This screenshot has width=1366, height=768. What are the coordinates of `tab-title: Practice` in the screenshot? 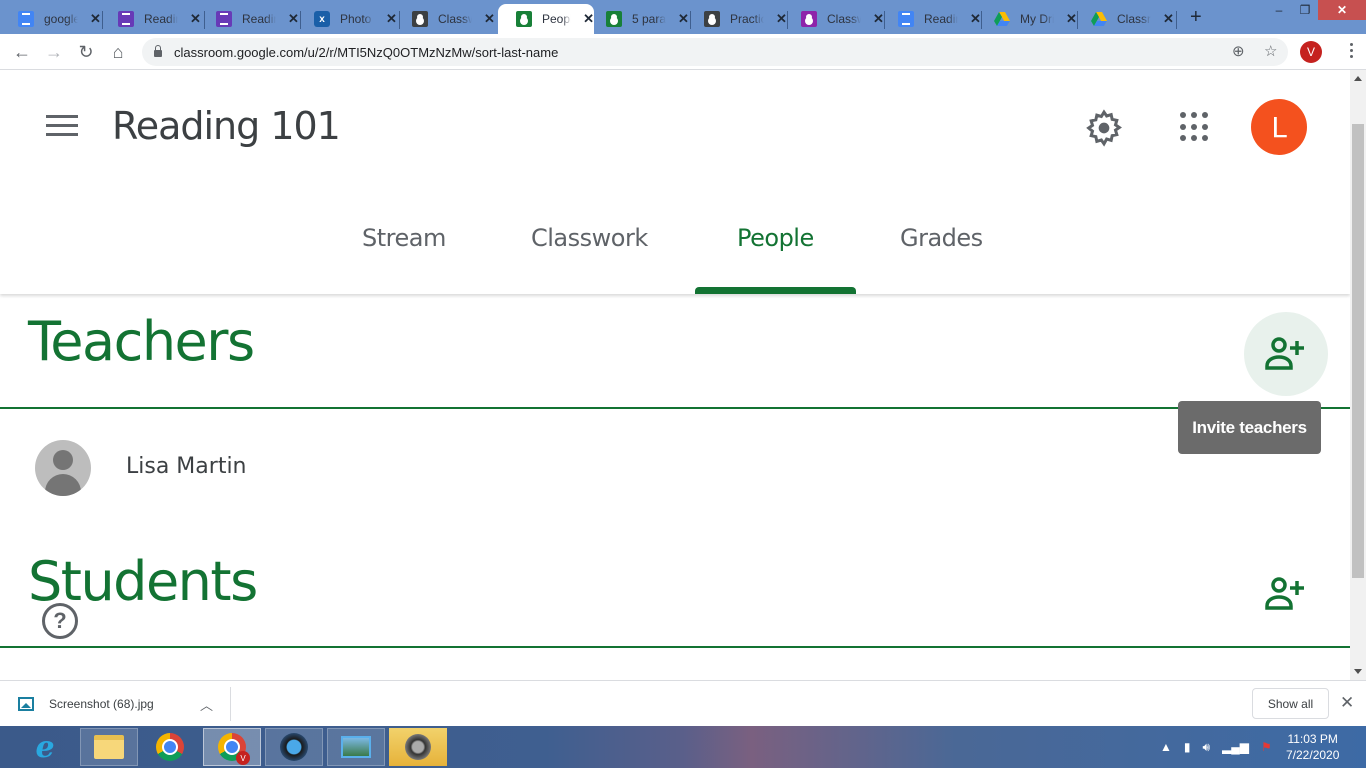 It's located at (747, 19).